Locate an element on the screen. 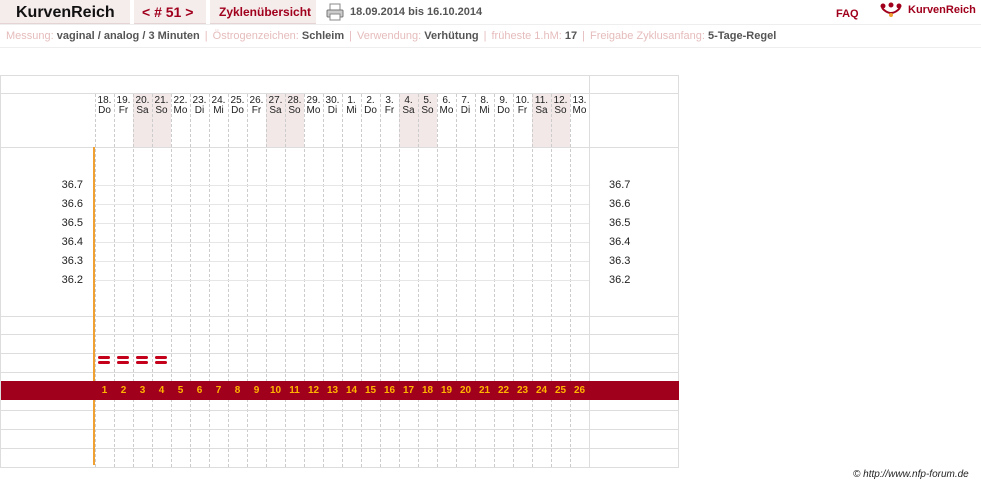 This screenshot has width=981, height=487. cycle-day-number: 1 is located at coordinates (104, 390).